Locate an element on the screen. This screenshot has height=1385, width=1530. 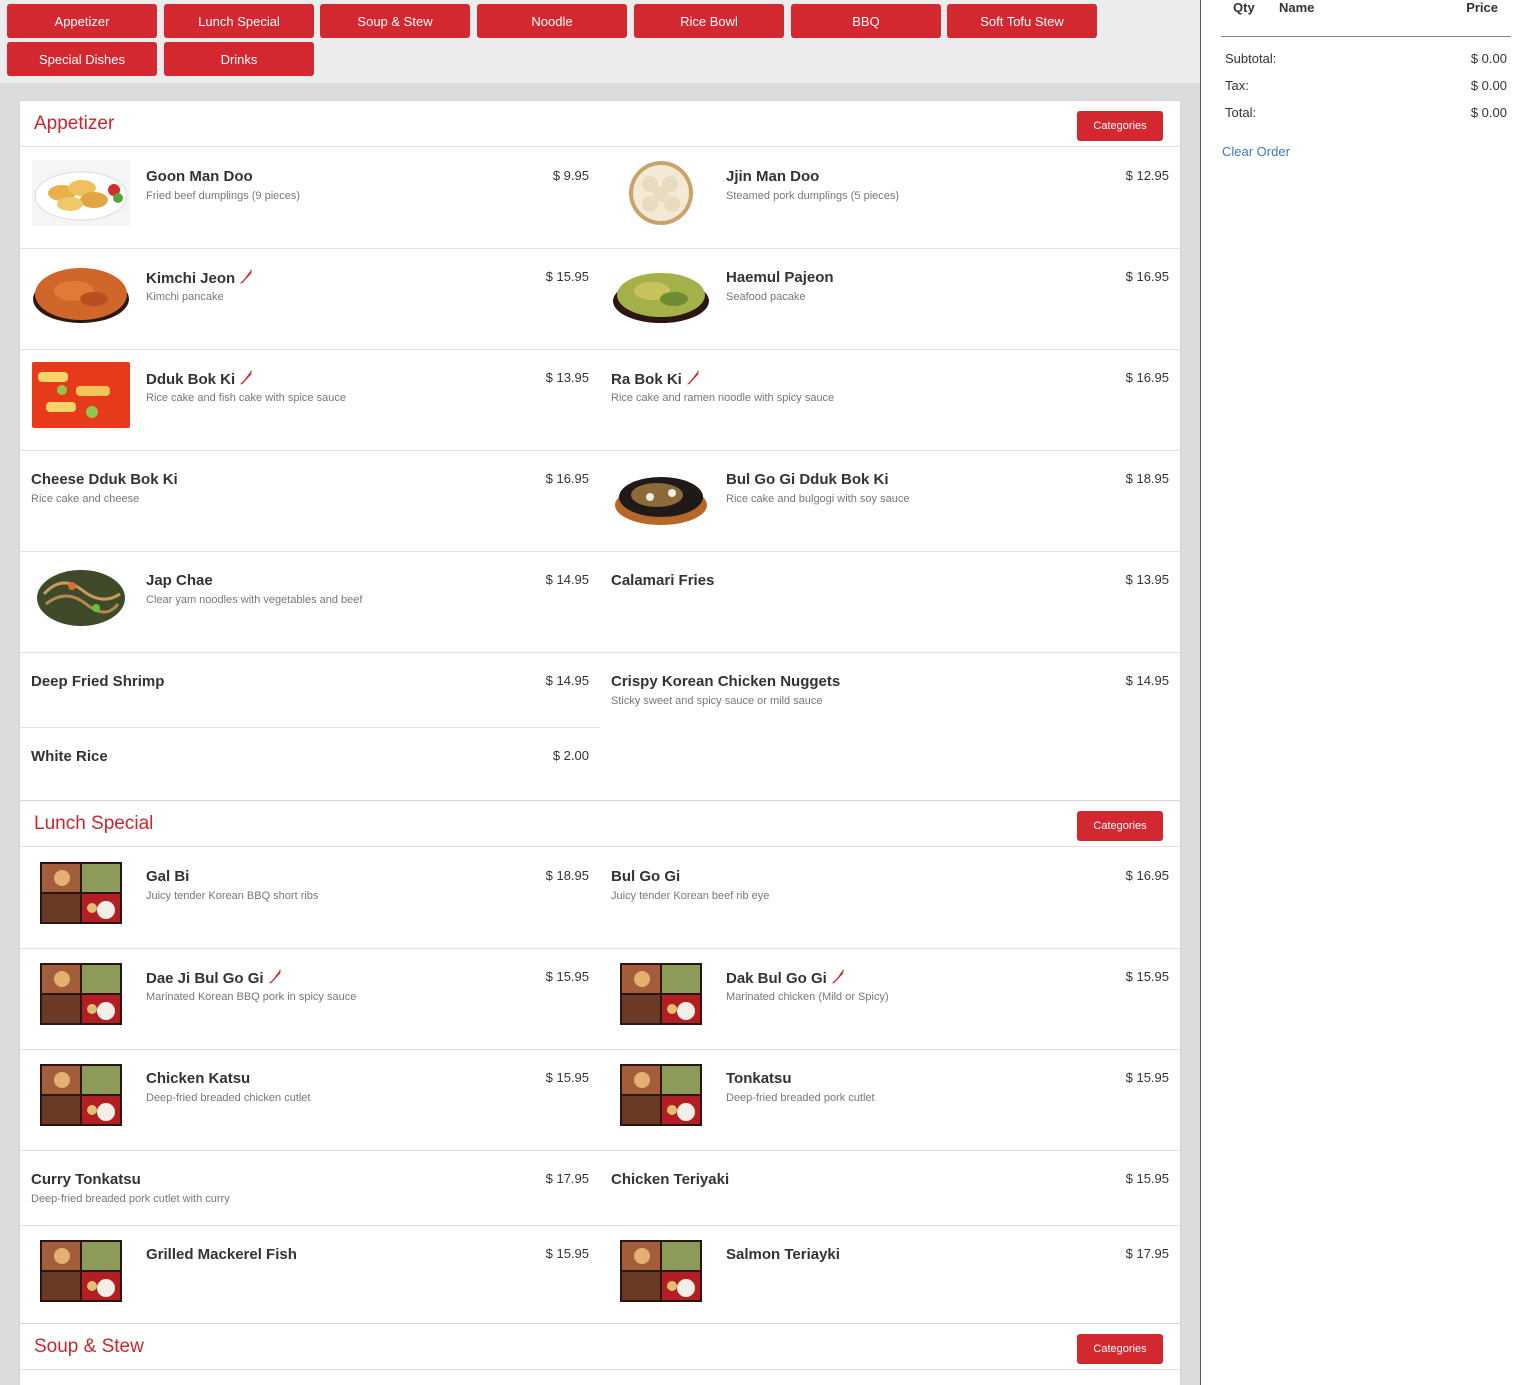
category-button-noodle: Noodle is located at coordinates (552, 21).